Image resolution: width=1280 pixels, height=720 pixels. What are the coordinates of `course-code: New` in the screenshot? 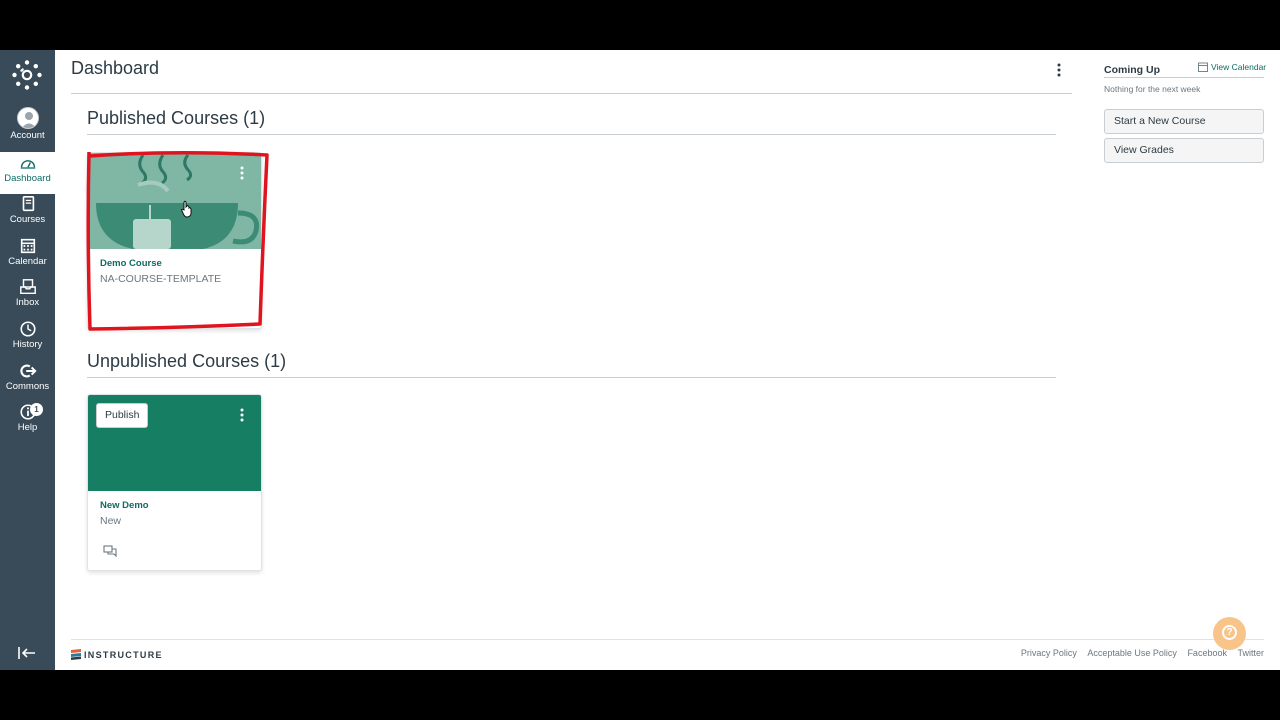 It's located at (111, 521).